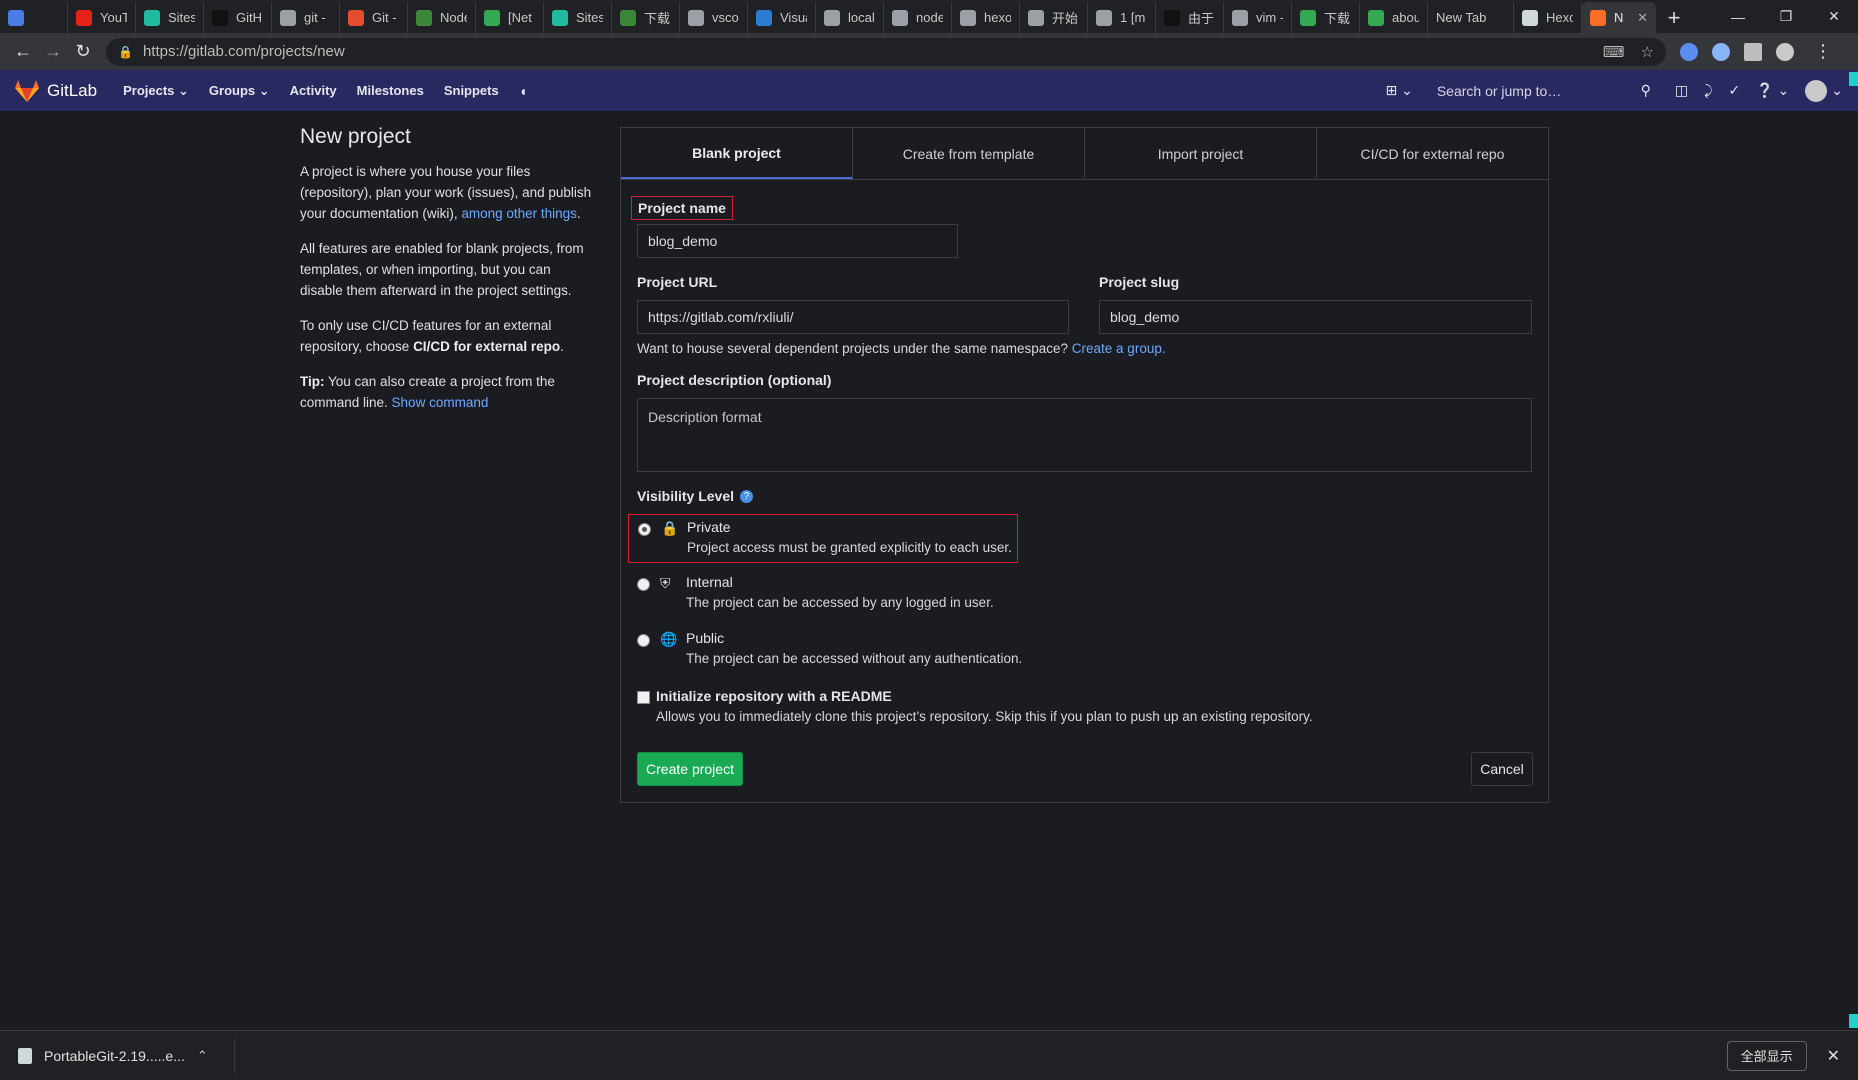 The height and width of the screenshot is (1080, 1858). Describe the element at coordinates (670, 528) in the screenshot. I see `lock-icon: 🔒` at that location.